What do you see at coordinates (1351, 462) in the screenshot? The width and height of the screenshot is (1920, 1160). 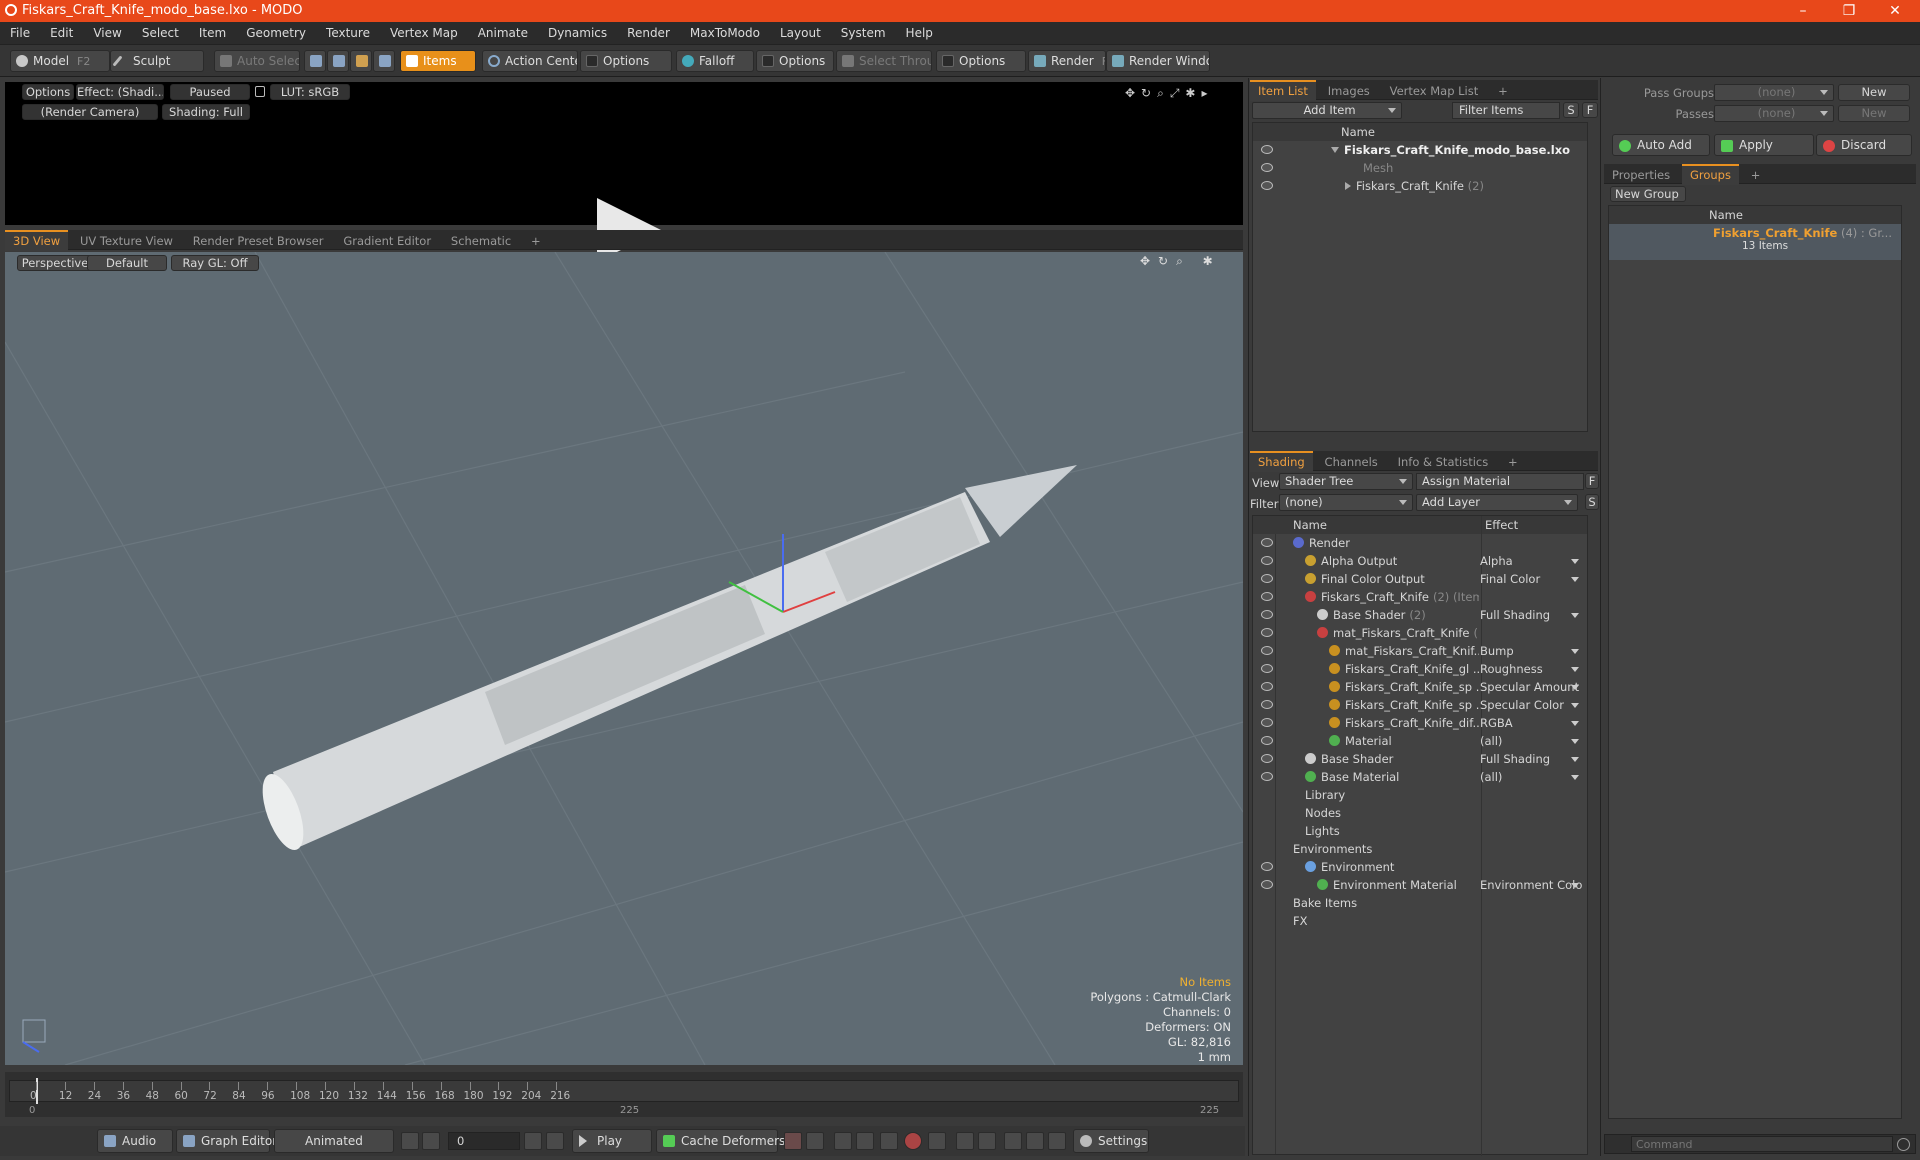 I see `tab-channels: Channels` at bounding box center [1351, 462].